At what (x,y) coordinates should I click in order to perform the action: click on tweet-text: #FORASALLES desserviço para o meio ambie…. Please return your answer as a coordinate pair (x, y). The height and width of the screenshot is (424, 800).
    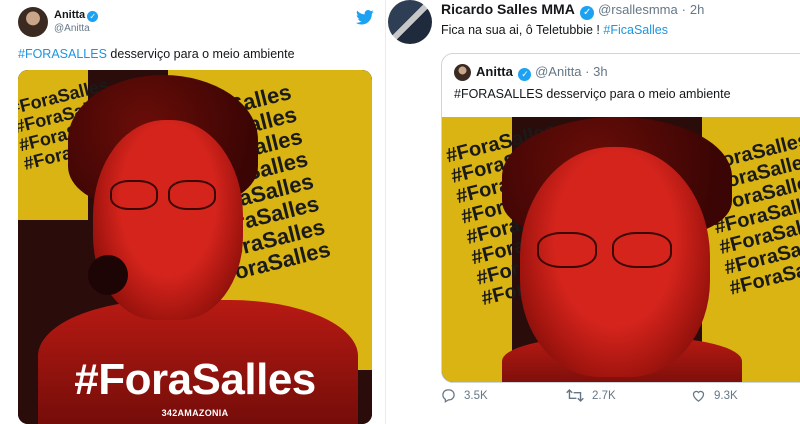
    Looking at the image, I should click on (156, 54).